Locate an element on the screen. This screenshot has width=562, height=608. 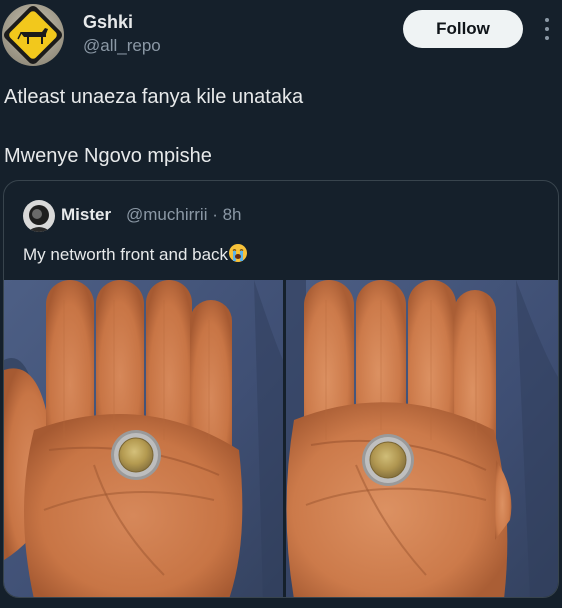
author-avatar is located at coordinates (33, 35).